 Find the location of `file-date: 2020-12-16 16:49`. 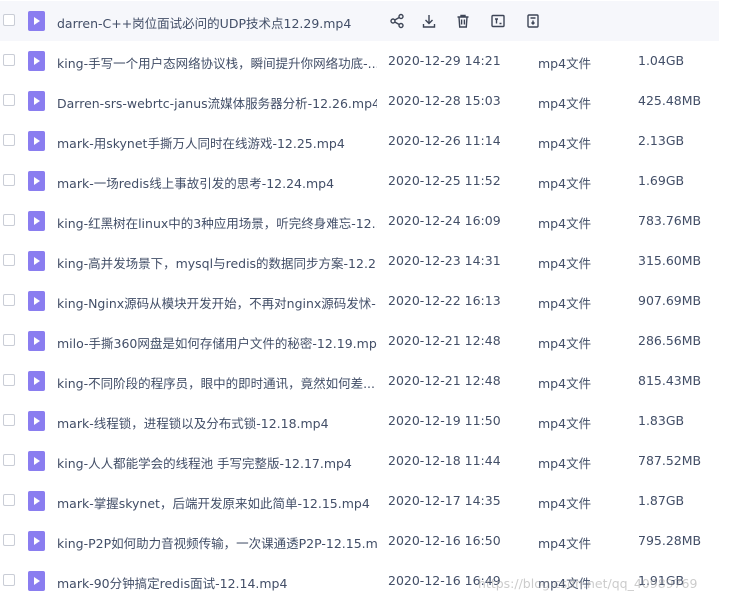

file-date: 2020-12-16 16:49 is located at coordinates (444, 580).